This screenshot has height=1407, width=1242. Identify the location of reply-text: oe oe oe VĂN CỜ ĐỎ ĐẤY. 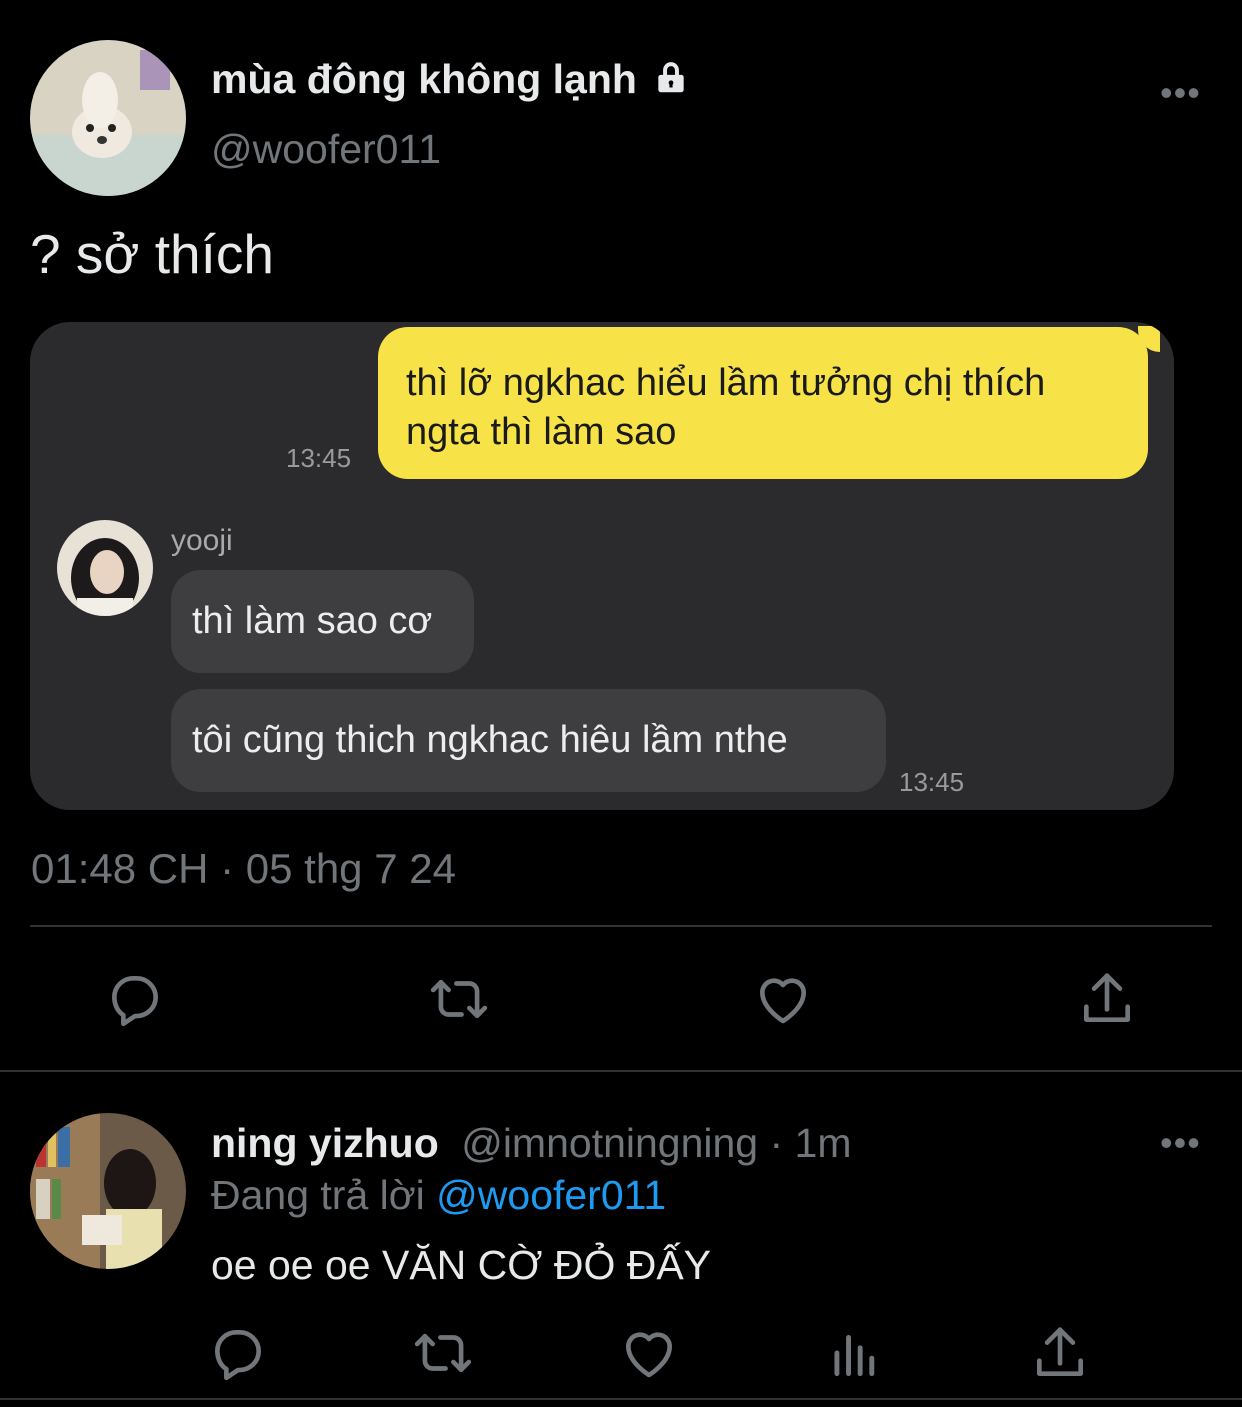
(461, 1265).